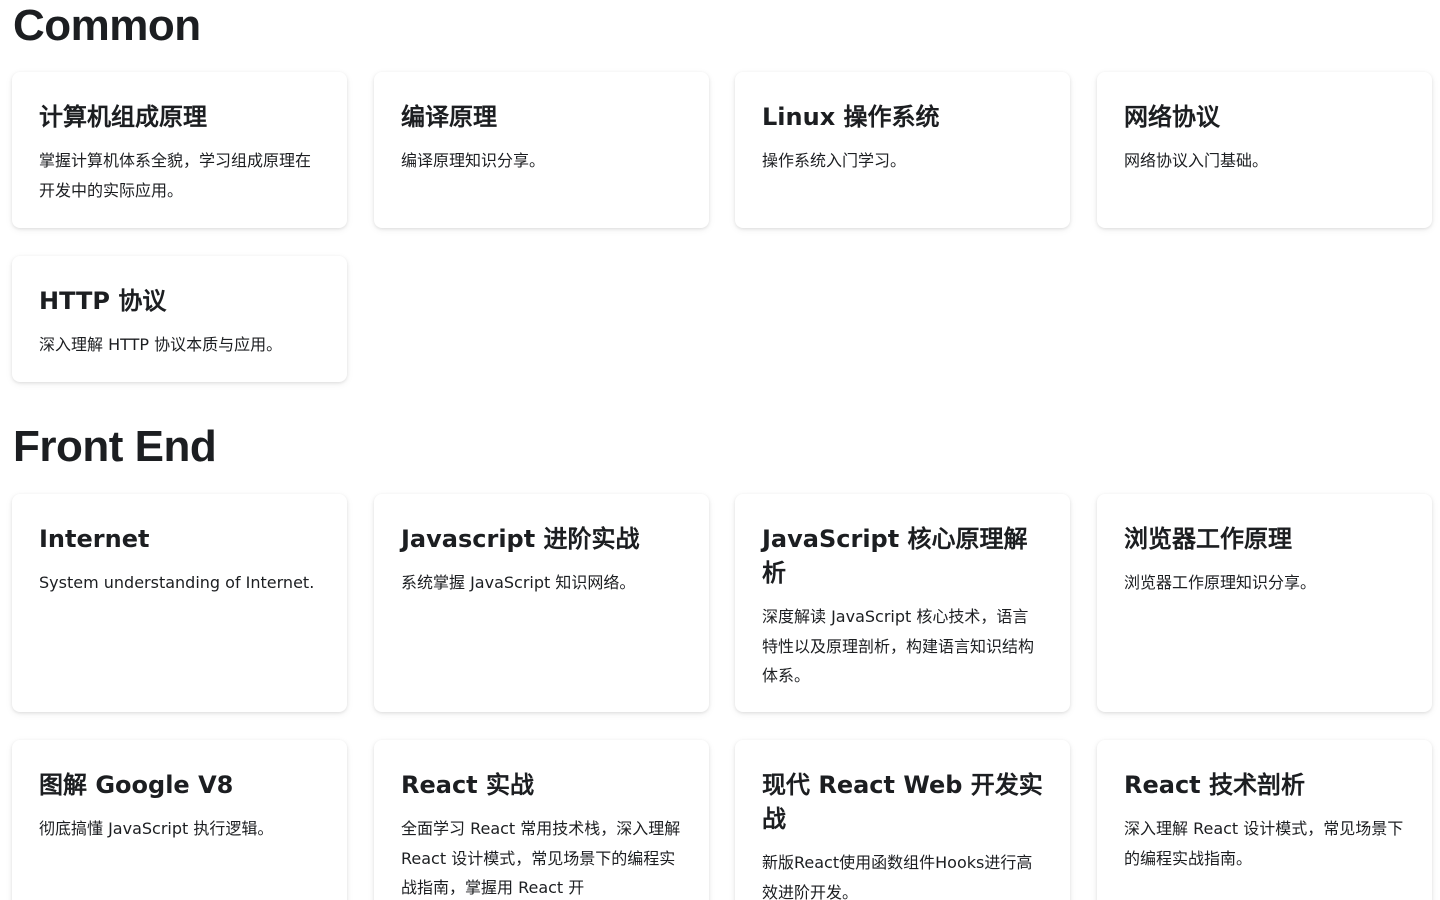  I want to click on card-computer-organization: 计算机组成原理 掌握计算机体系全貌，学习组成原理在开发中的实际应用。, so click(179, 150).